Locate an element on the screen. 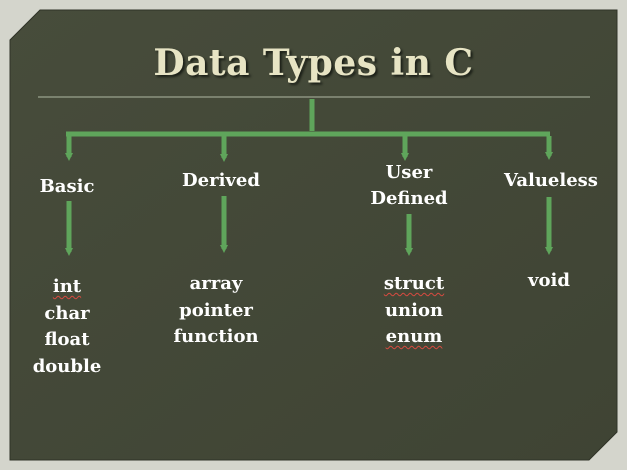  list-item: union is located at coordinates (414, 311).